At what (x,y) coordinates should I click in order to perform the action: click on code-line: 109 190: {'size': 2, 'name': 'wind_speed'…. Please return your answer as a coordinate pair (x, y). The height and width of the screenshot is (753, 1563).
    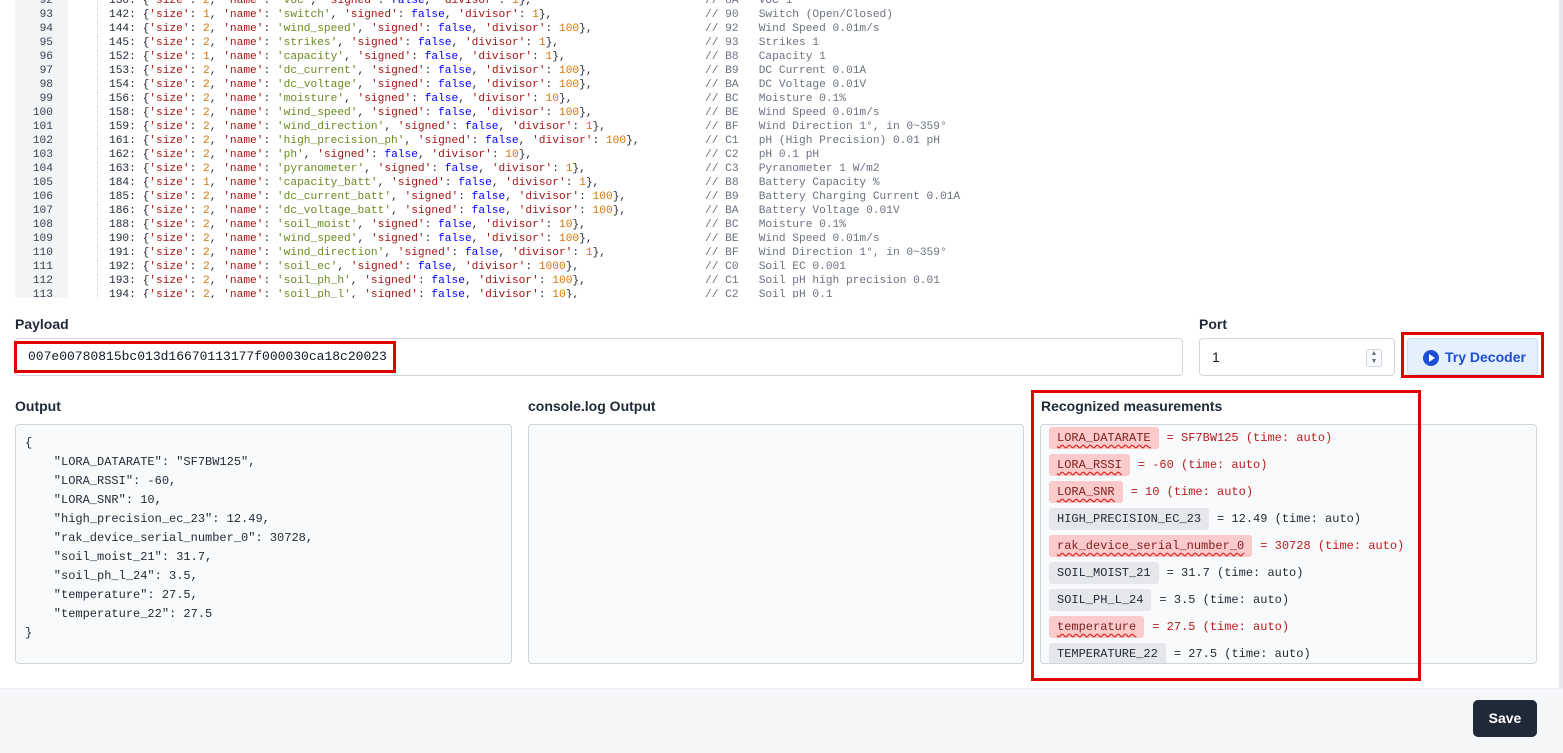
    Looking at the image, I should click on (765, 239).